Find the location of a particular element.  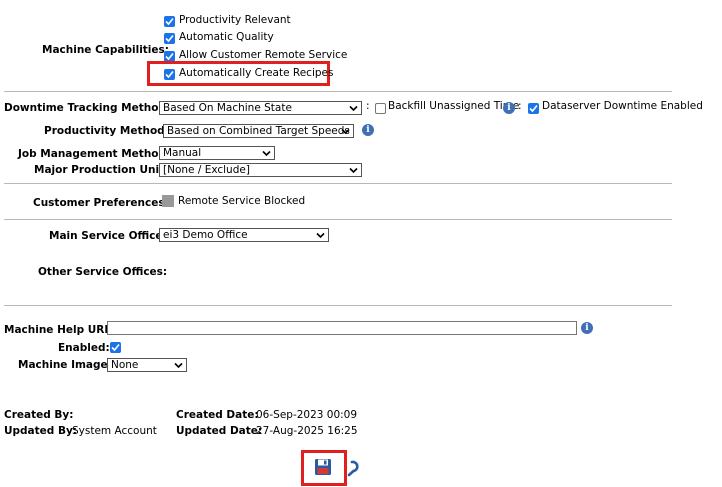

downtime-colon: : is located at coordinates (368, 106).